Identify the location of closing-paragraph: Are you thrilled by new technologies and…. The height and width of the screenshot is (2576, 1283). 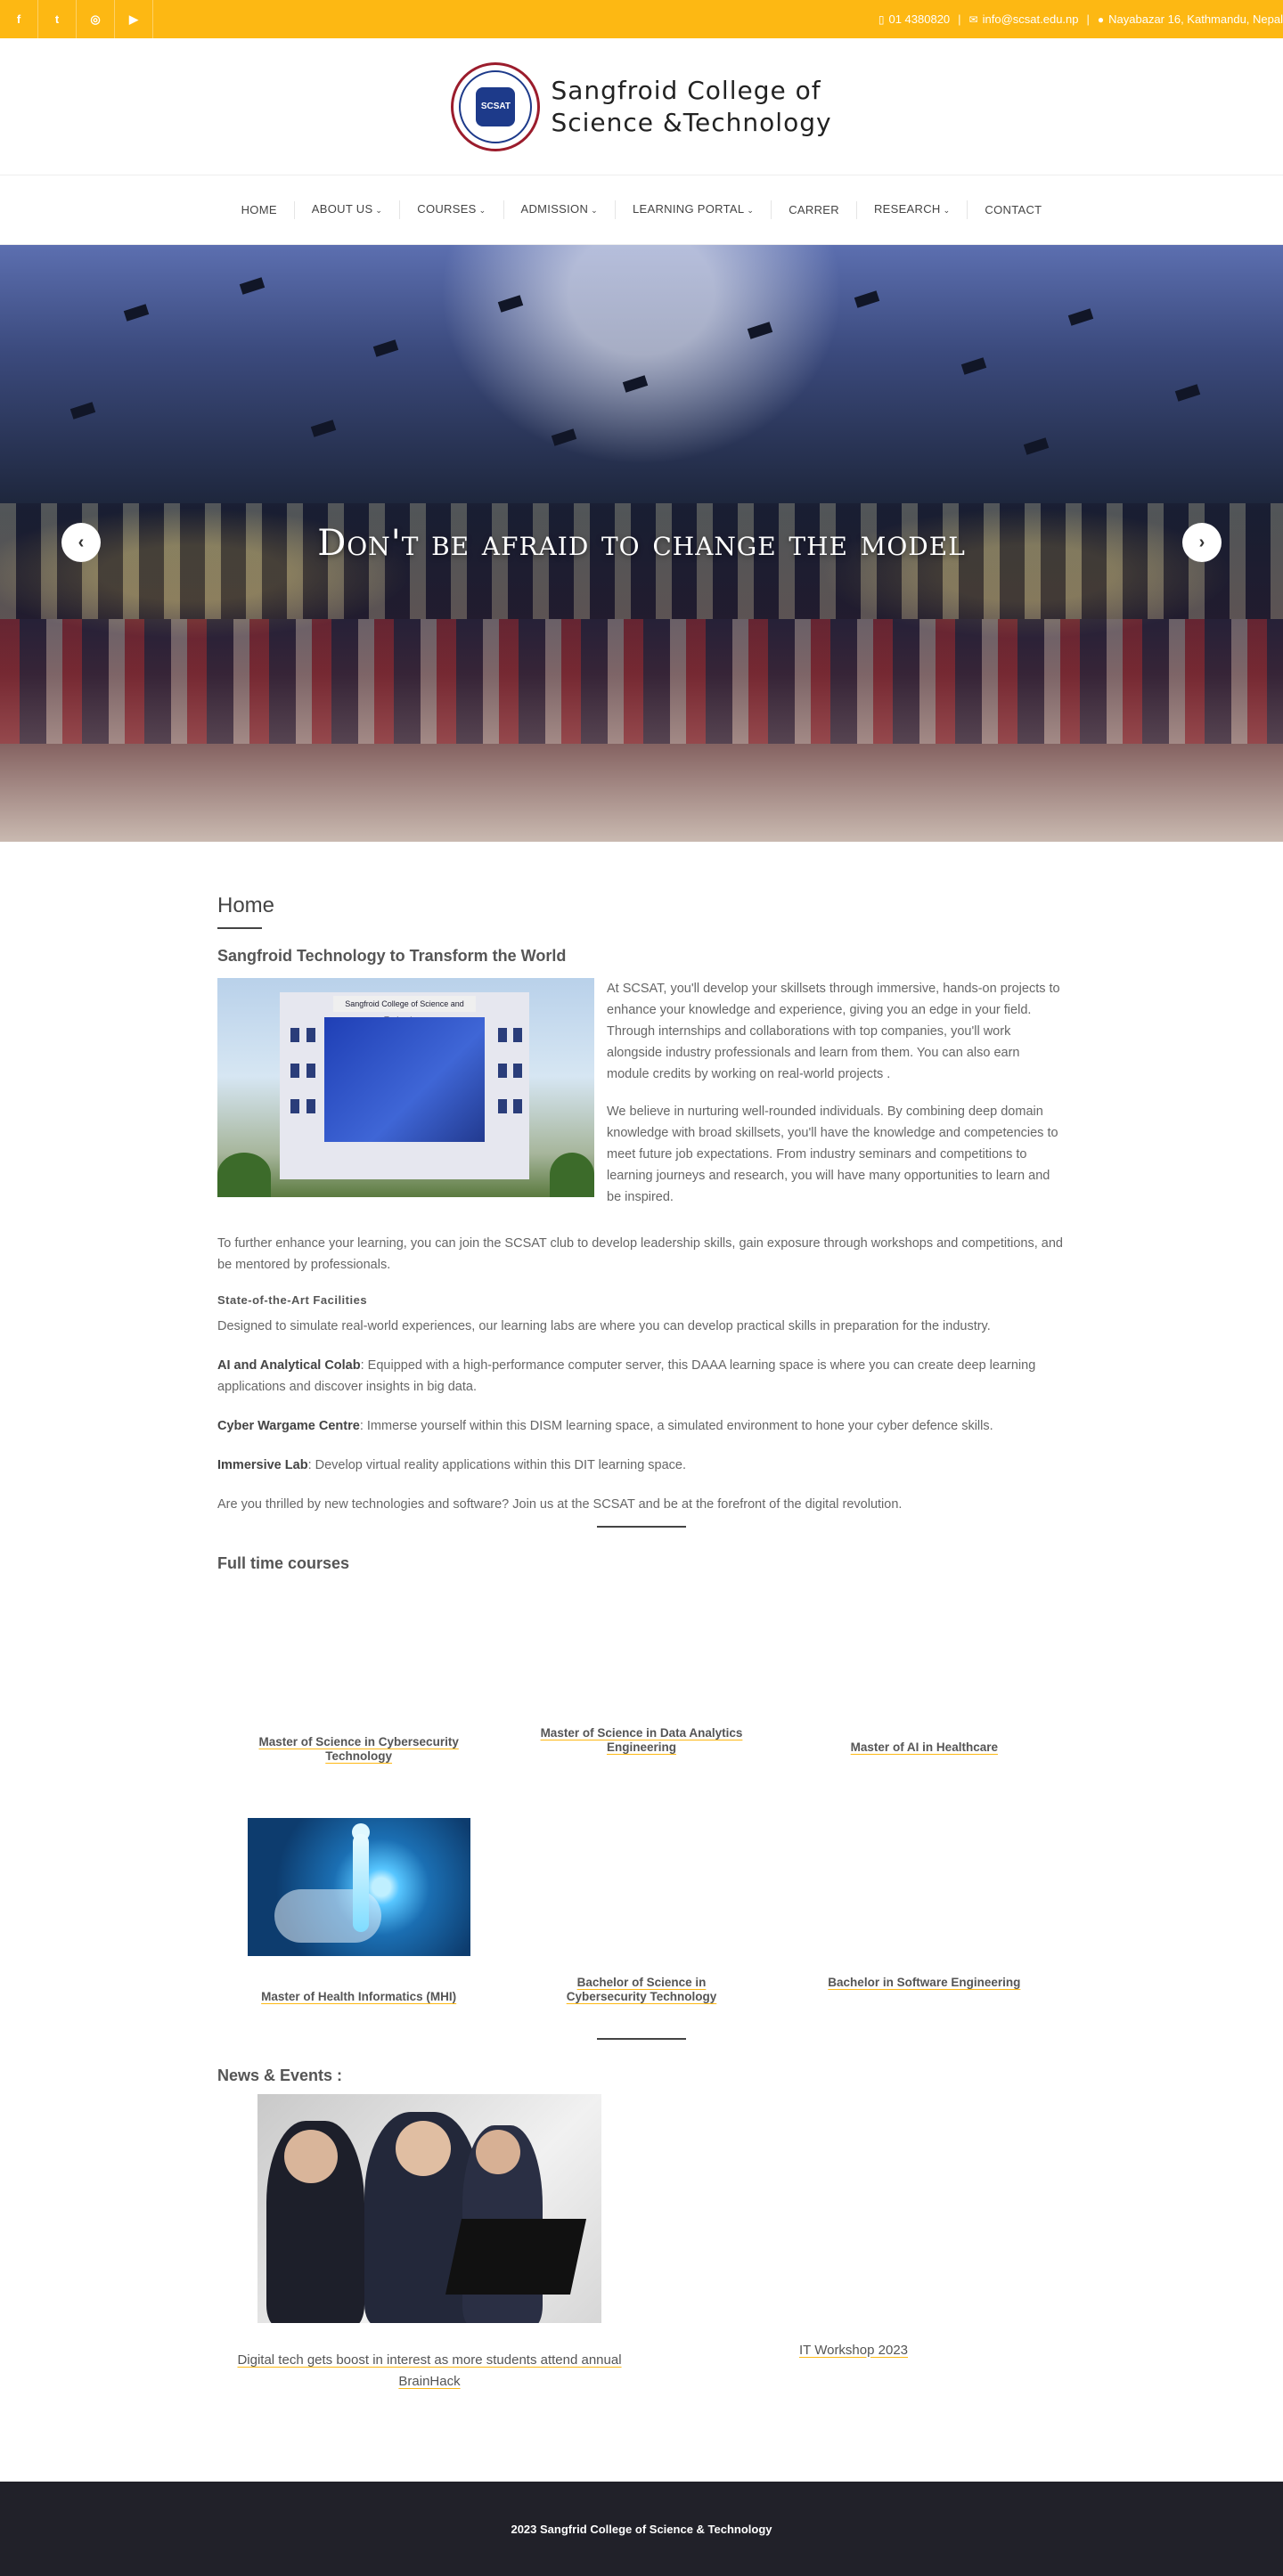
(560, 1505).